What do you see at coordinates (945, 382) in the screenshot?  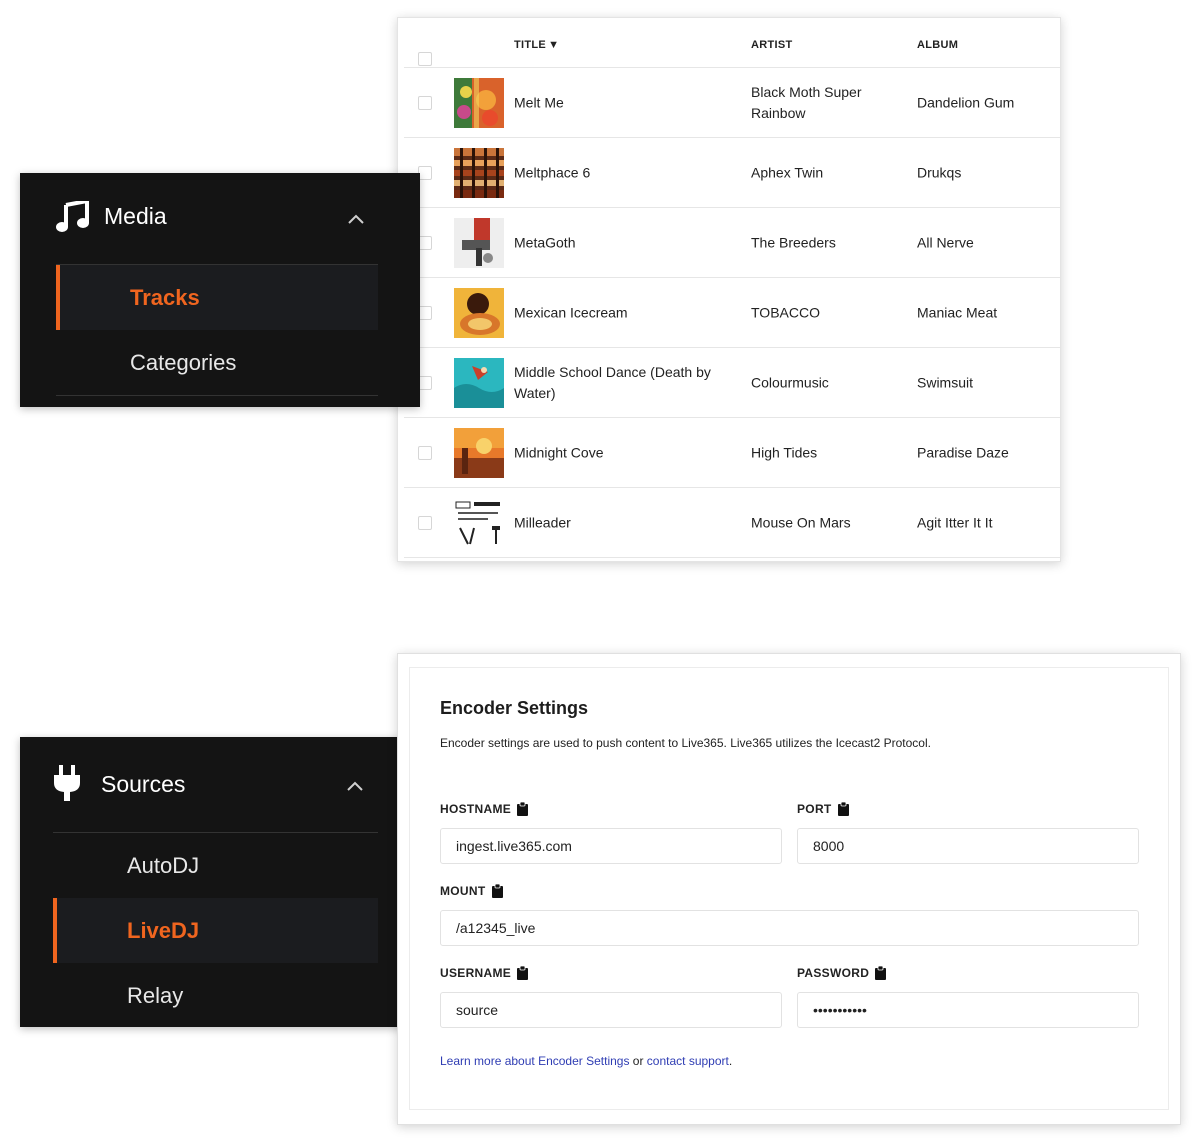 I see `track-album: Swimsuit` at bounding box center [945, 382].